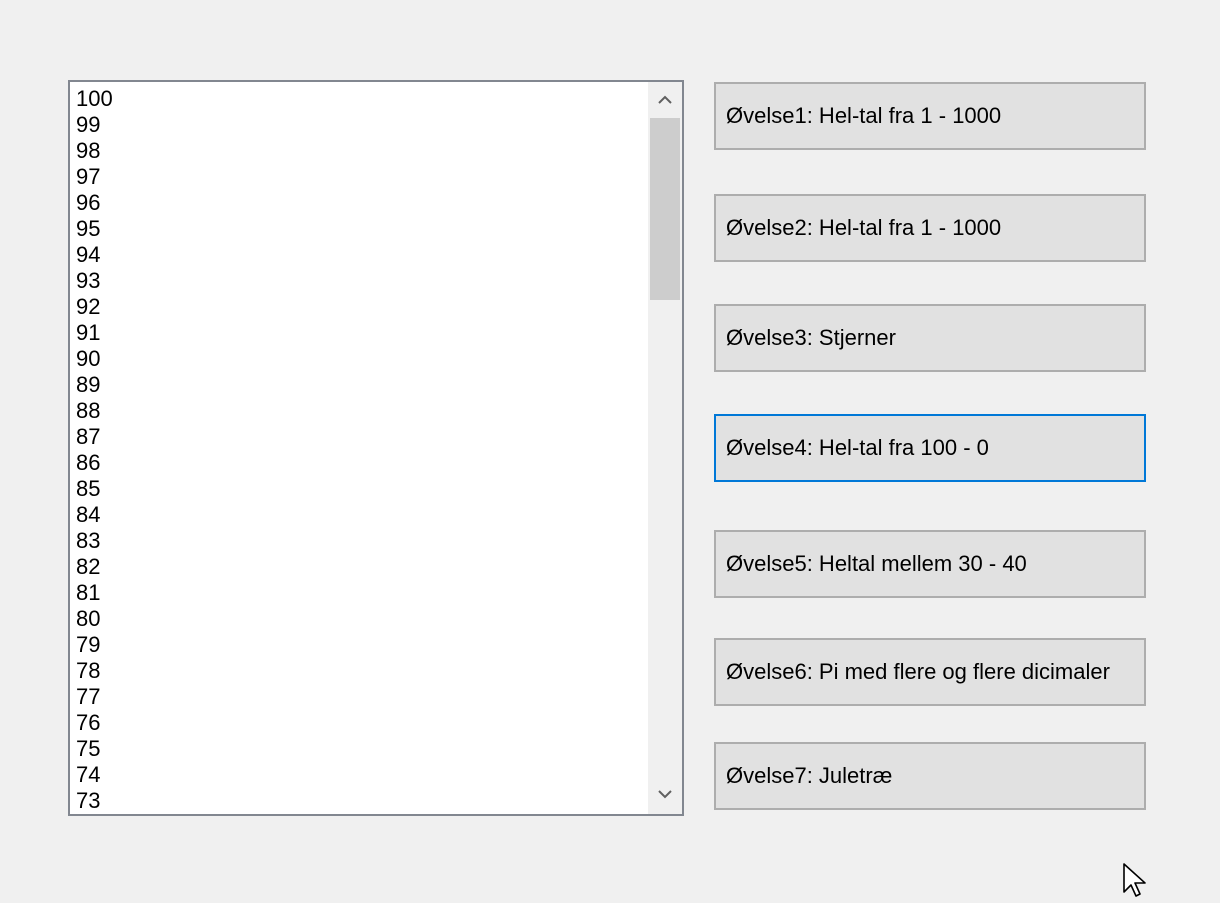 The width and height of the screenshot is (1220, 903). Describe the element at coordinates (857, 447) in the screenshot. I see `ovelse4-button-label: Øvelse4: Hel-tal fra 100 - 0` at that location.